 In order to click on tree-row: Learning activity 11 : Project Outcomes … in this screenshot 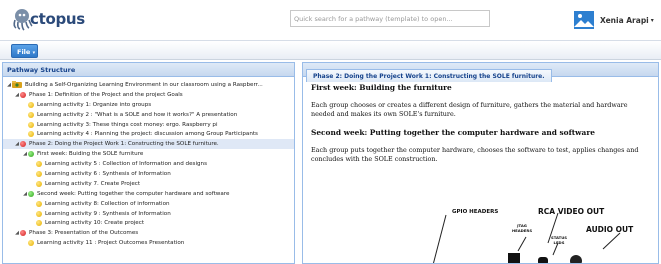, I will do `click(148, 243)`.